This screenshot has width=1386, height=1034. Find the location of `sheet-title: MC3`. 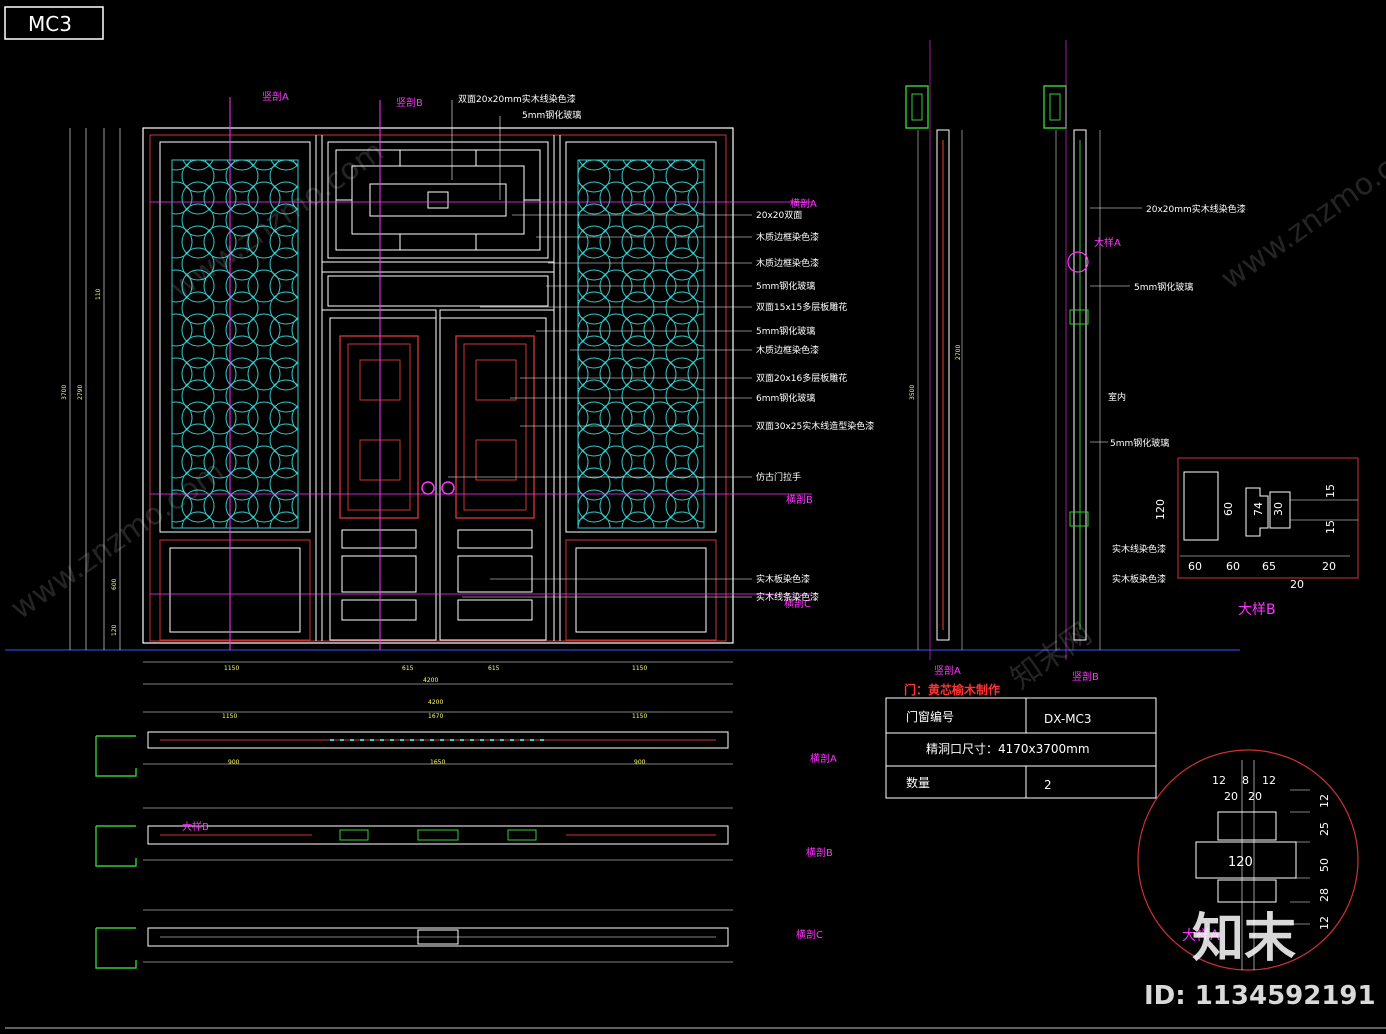

sheet-title: MC3 is located at coordinates (50, 24).